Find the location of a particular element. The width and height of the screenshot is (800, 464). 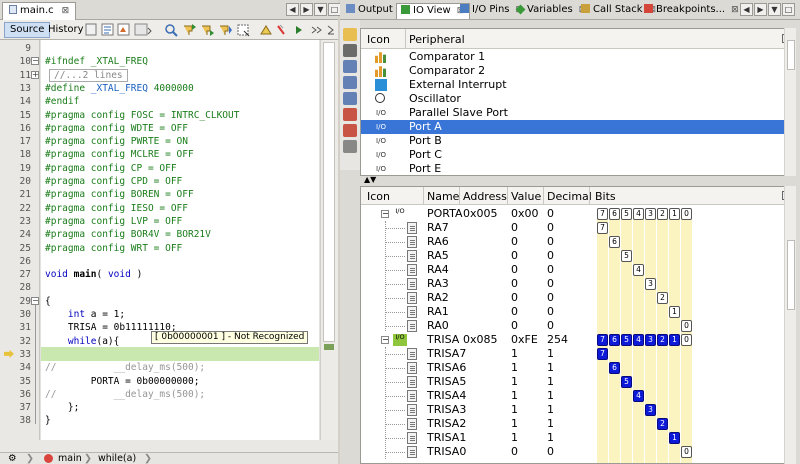

breadcrumb-while: while(a) is located at coordinates (117, 458).